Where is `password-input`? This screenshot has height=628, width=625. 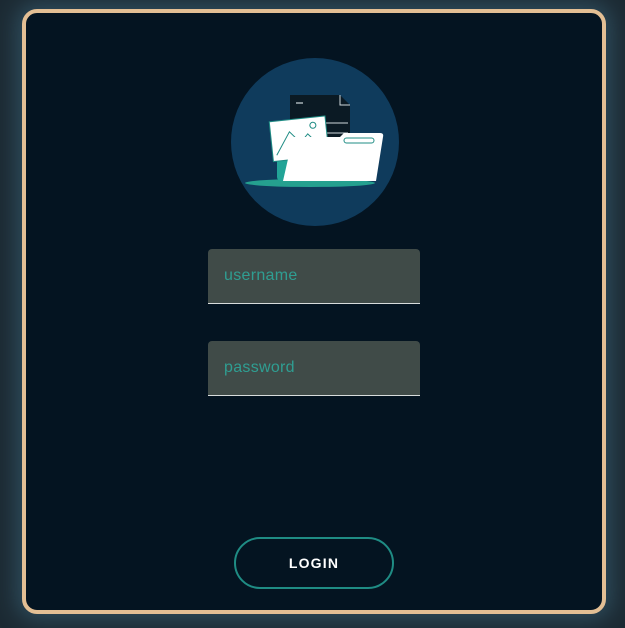 password-input is located at coordinates (314, 368).